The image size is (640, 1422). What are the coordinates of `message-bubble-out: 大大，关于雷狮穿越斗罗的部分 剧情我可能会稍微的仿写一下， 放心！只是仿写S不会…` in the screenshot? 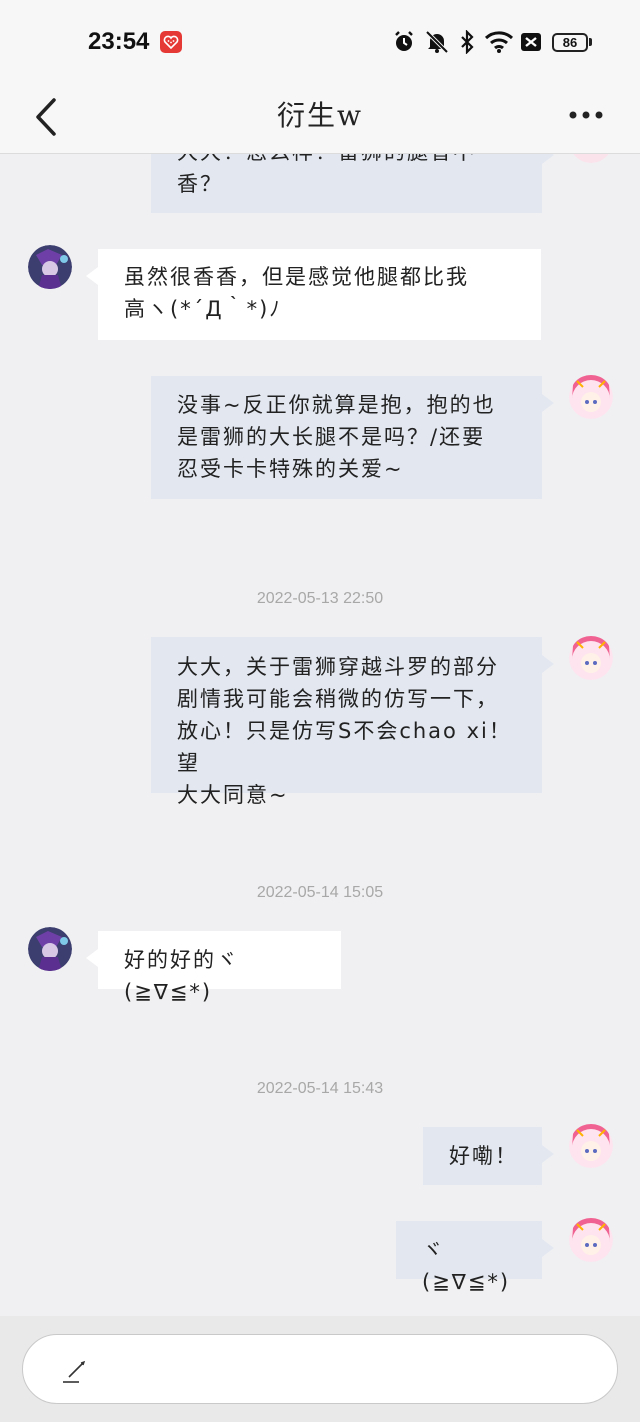 It's located at (352, 722).